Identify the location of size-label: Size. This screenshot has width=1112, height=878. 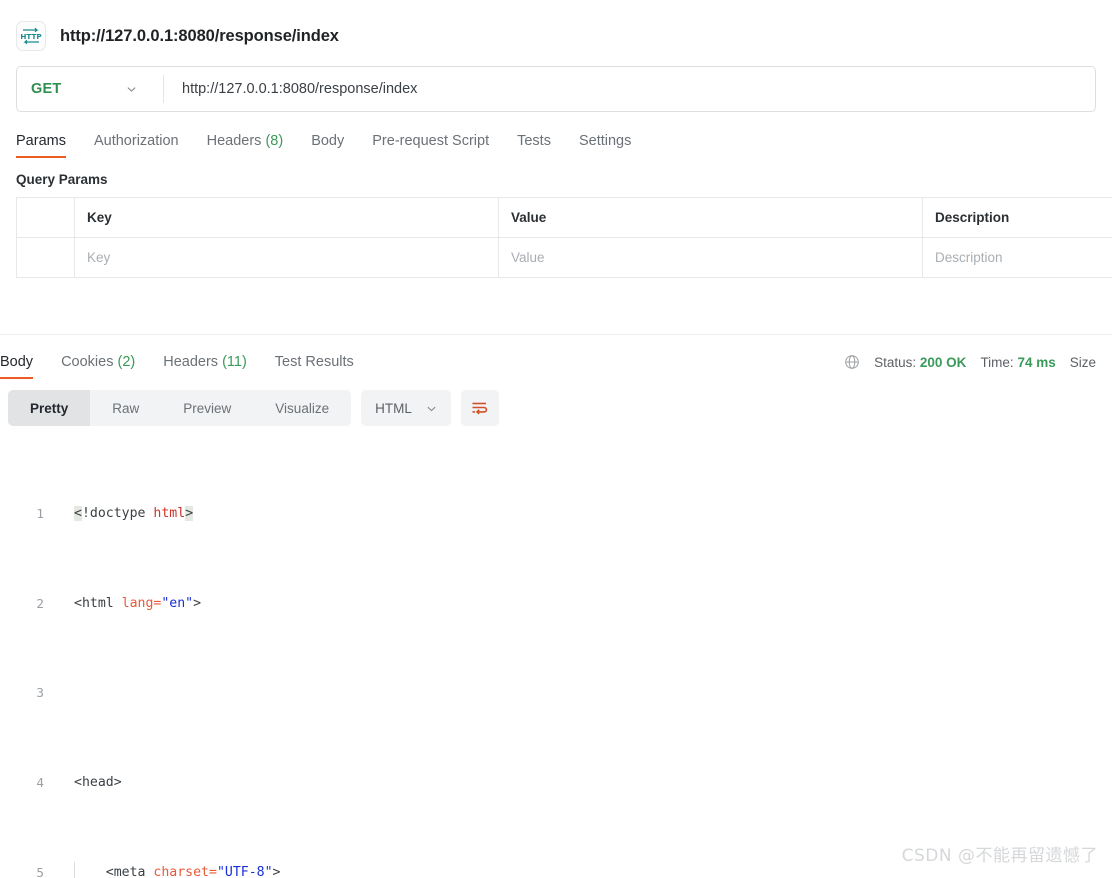
(1082, 362).